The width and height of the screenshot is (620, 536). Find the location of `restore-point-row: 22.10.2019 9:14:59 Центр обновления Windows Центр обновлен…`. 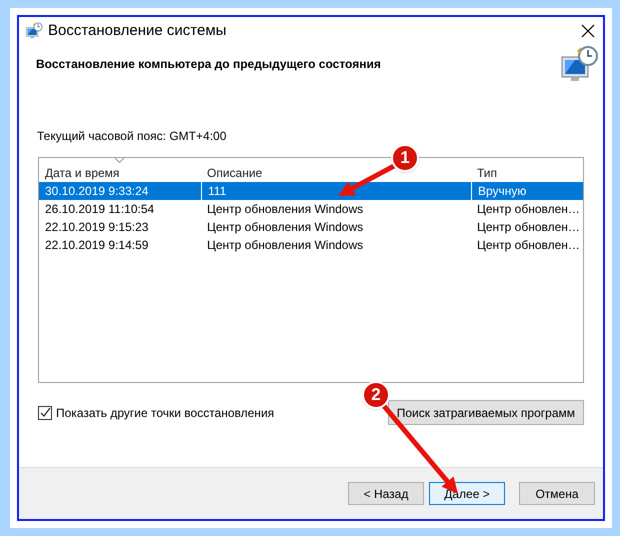

restore-point-row: 22.10.2019 9:14:59 Центр обновления Windows Центр обновлен… is located at coordinates (311, 245).